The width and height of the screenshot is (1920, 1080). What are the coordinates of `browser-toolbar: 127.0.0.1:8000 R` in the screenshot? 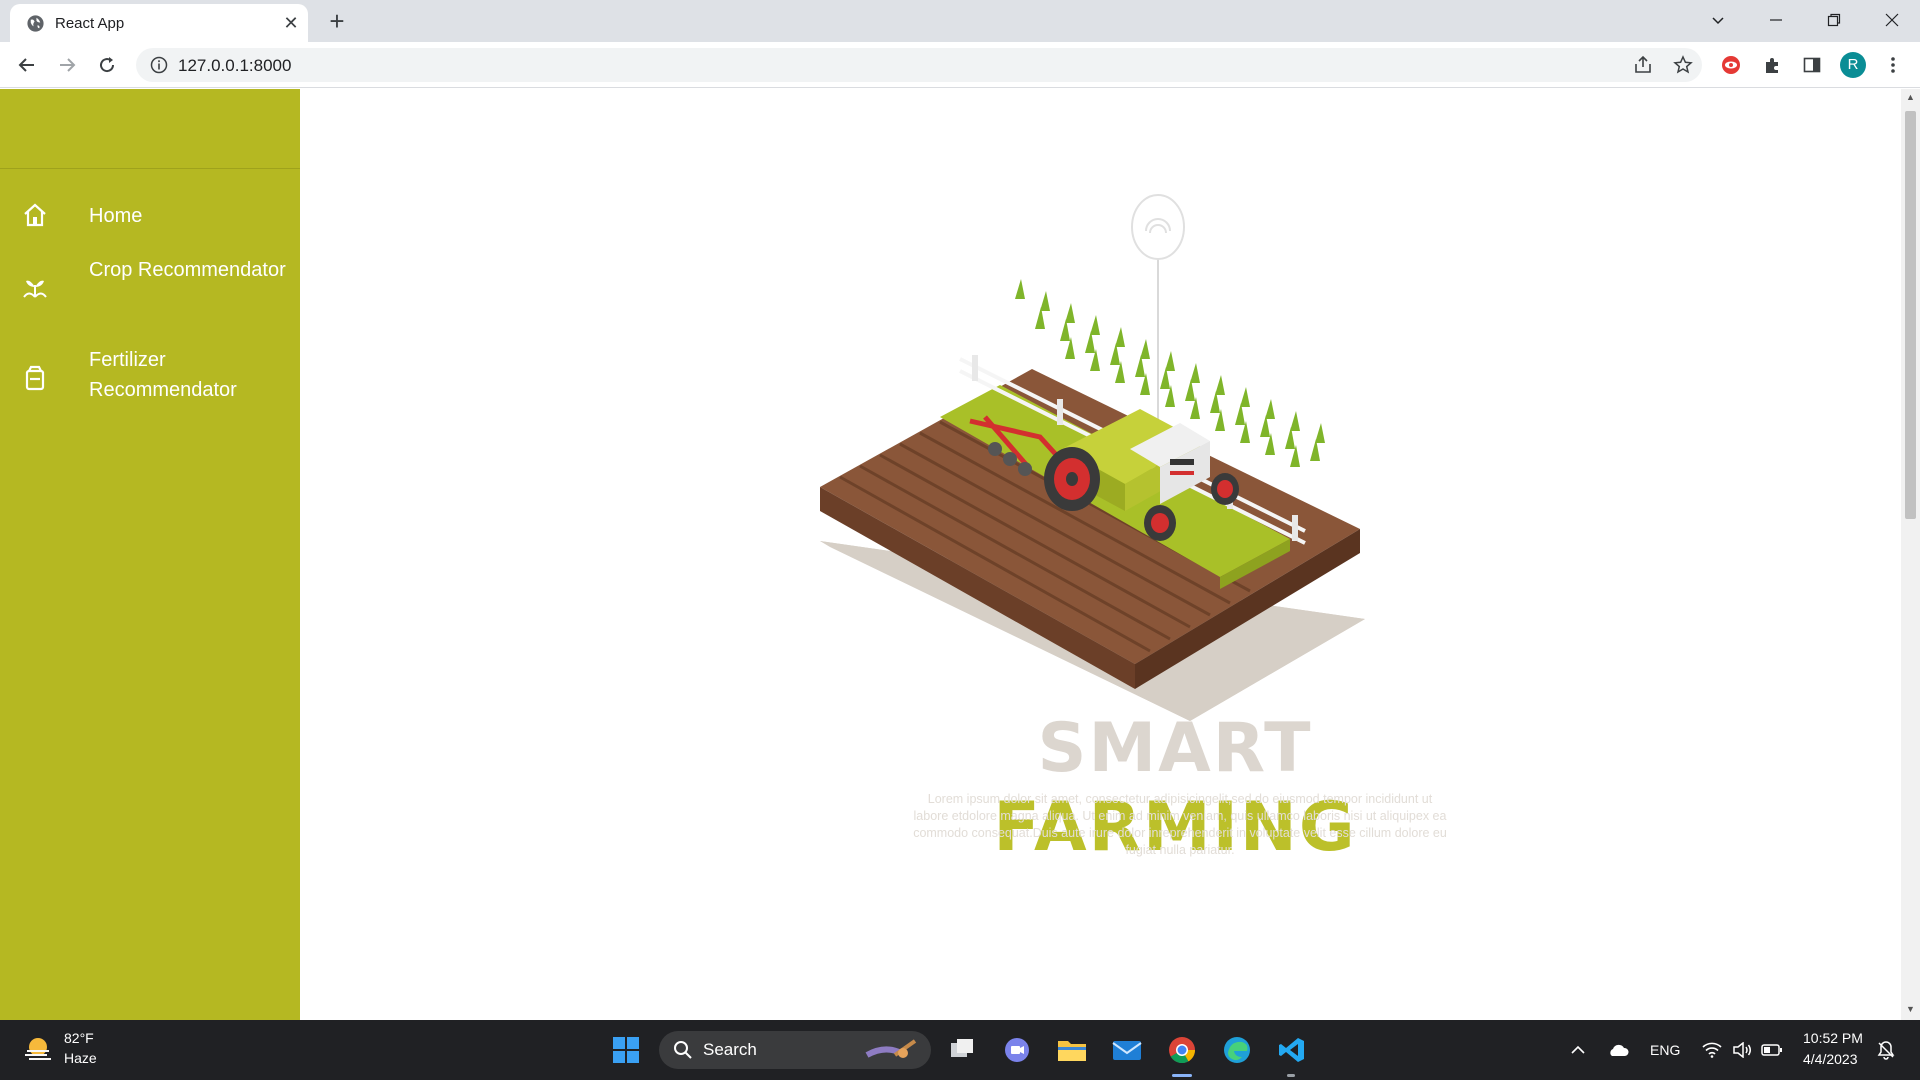 It's located at (960, 65).